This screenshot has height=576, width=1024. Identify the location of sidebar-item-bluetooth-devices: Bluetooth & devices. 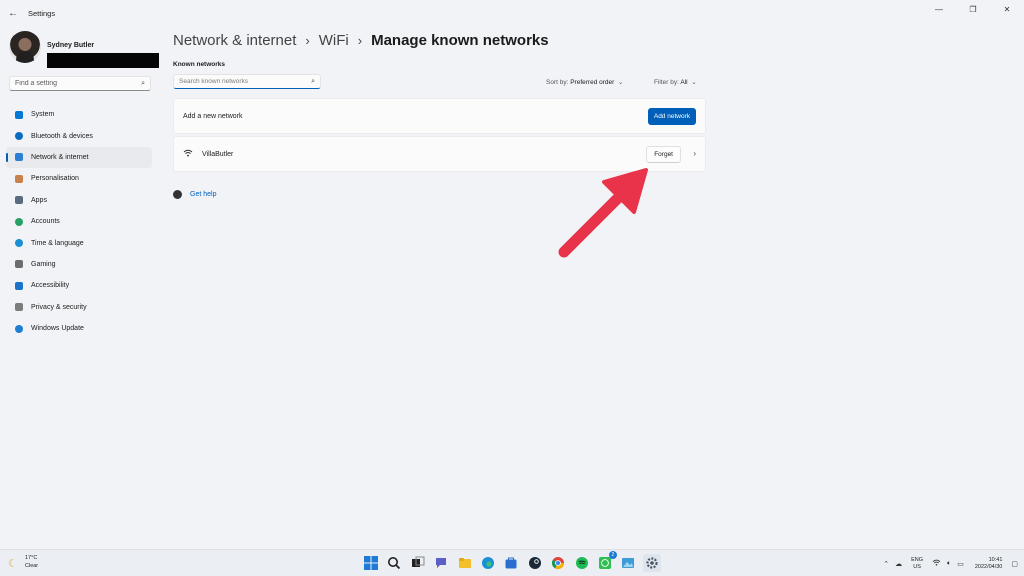
(79, 135).